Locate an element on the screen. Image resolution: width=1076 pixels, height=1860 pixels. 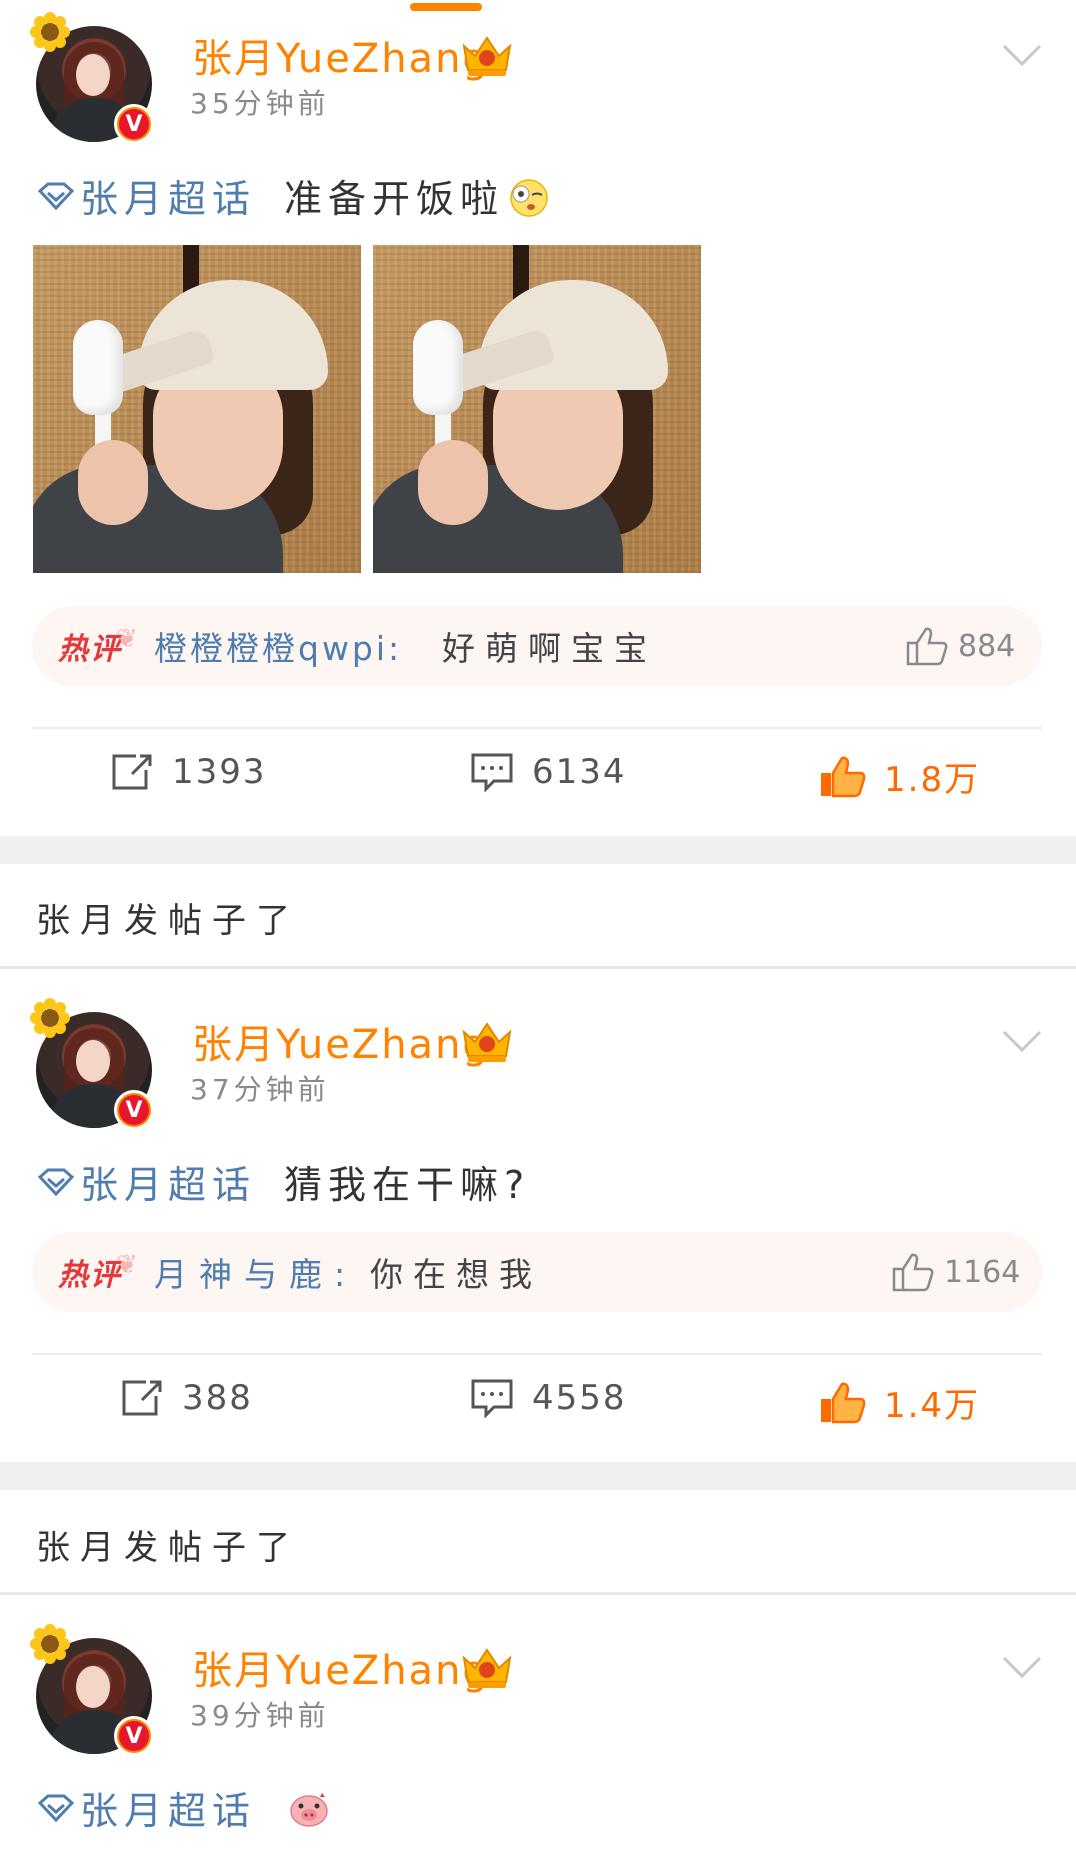
hot-comment-text: 好萌啊宝宝 is located at coordinates (549, 648).